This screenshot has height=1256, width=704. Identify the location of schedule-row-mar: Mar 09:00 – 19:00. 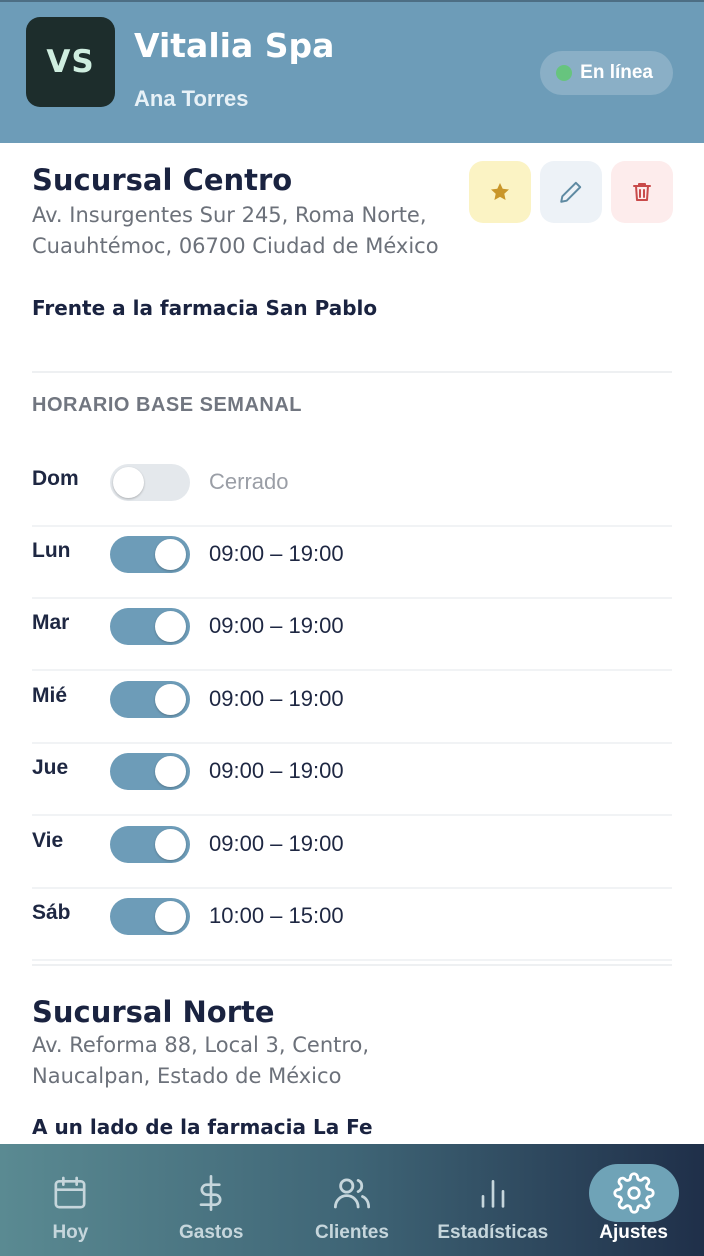
(352, 635).